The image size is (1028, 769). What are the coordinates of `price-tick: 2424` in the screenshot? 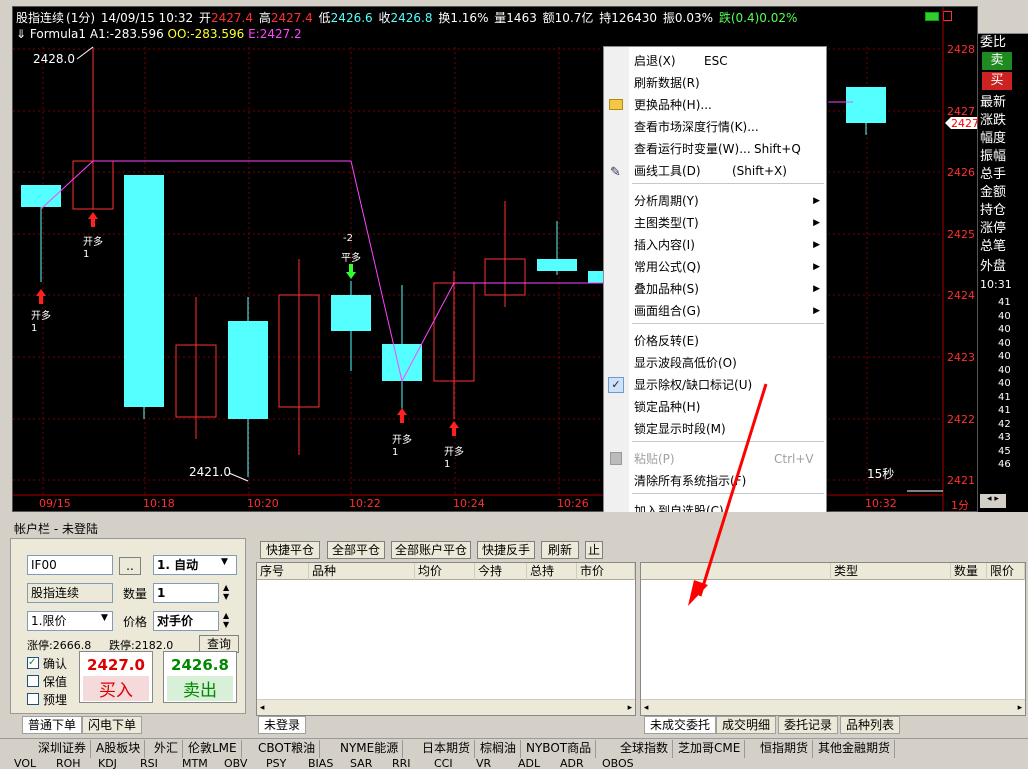 It's located at (961, 295).